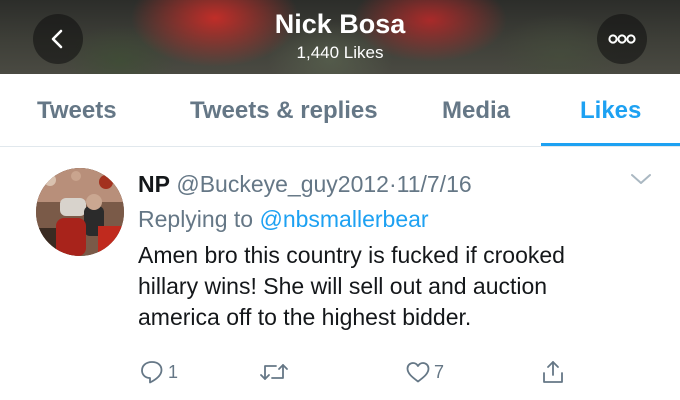 This screenshot has width=680, height=400. I want to click on retweet-button, so click(275, 372).